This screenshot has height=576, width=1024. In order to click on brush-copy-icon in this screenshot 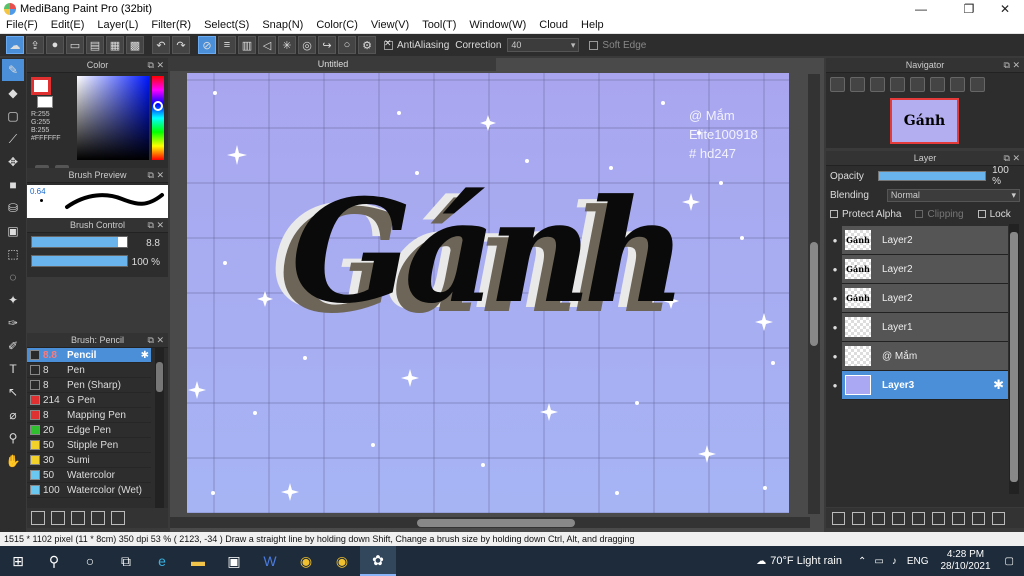, I will do `click(118, 518)`.